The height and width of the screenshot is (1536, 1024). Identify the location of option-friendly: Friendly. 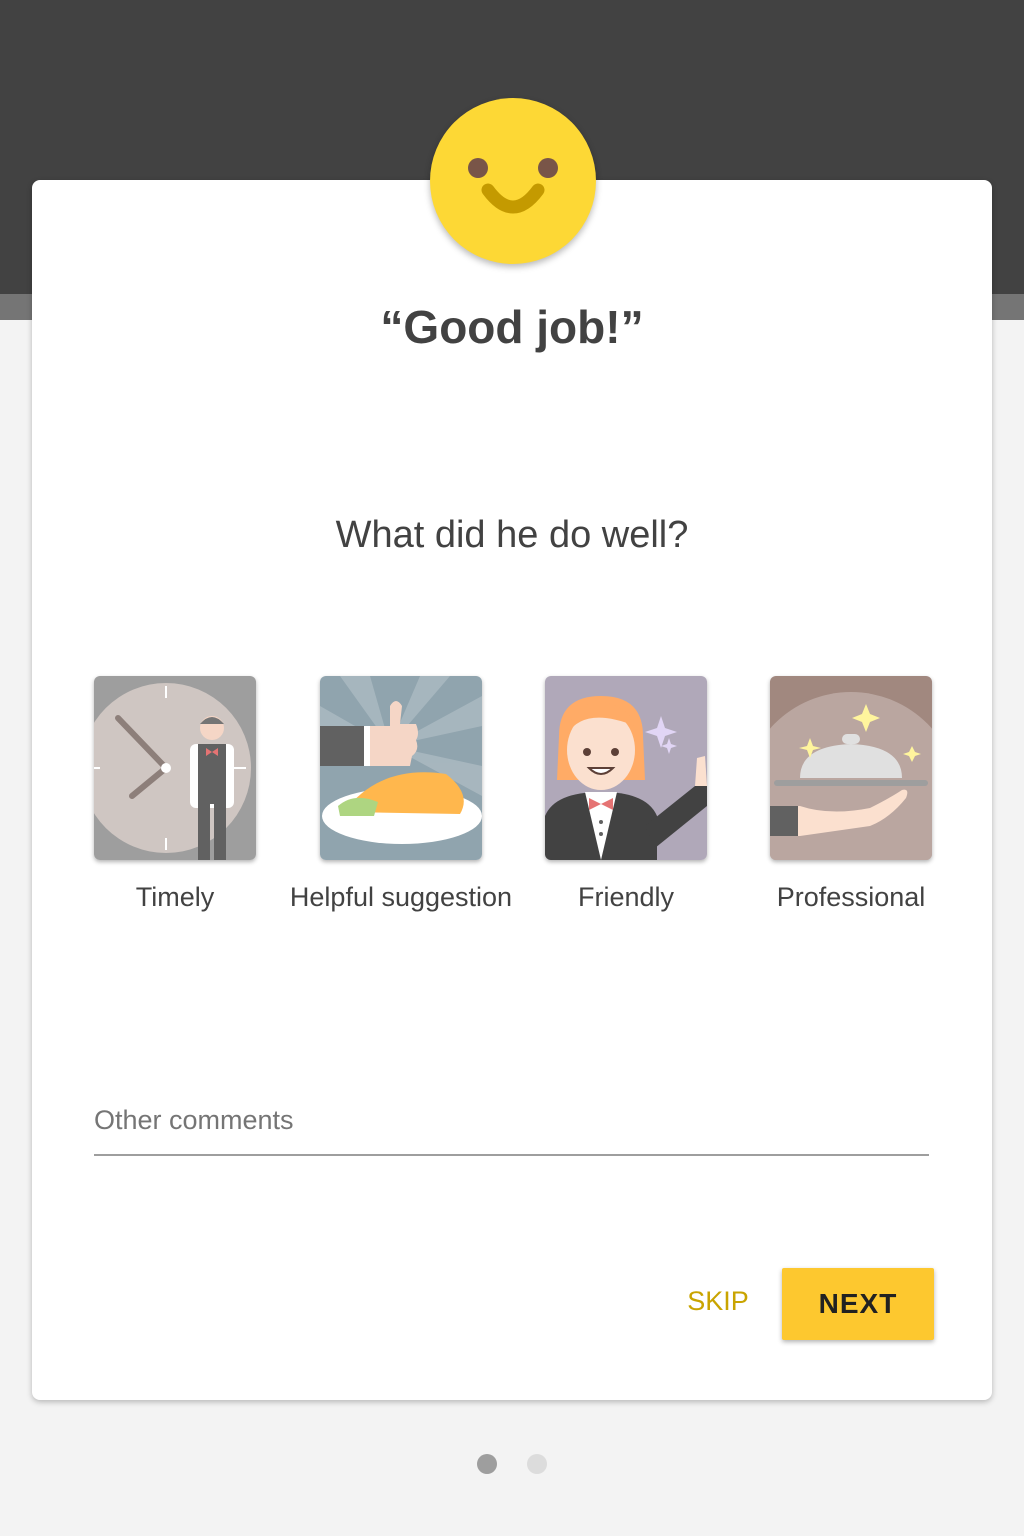
(626, 801).